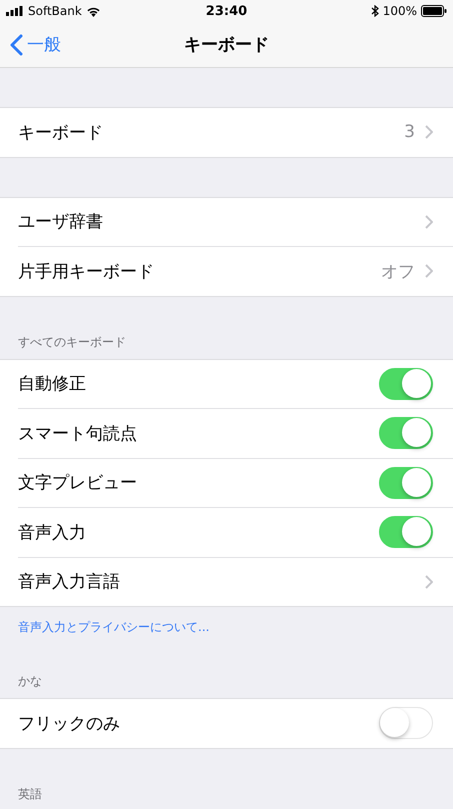  I want to click on row-label: 自動修正, so click(52, 384).